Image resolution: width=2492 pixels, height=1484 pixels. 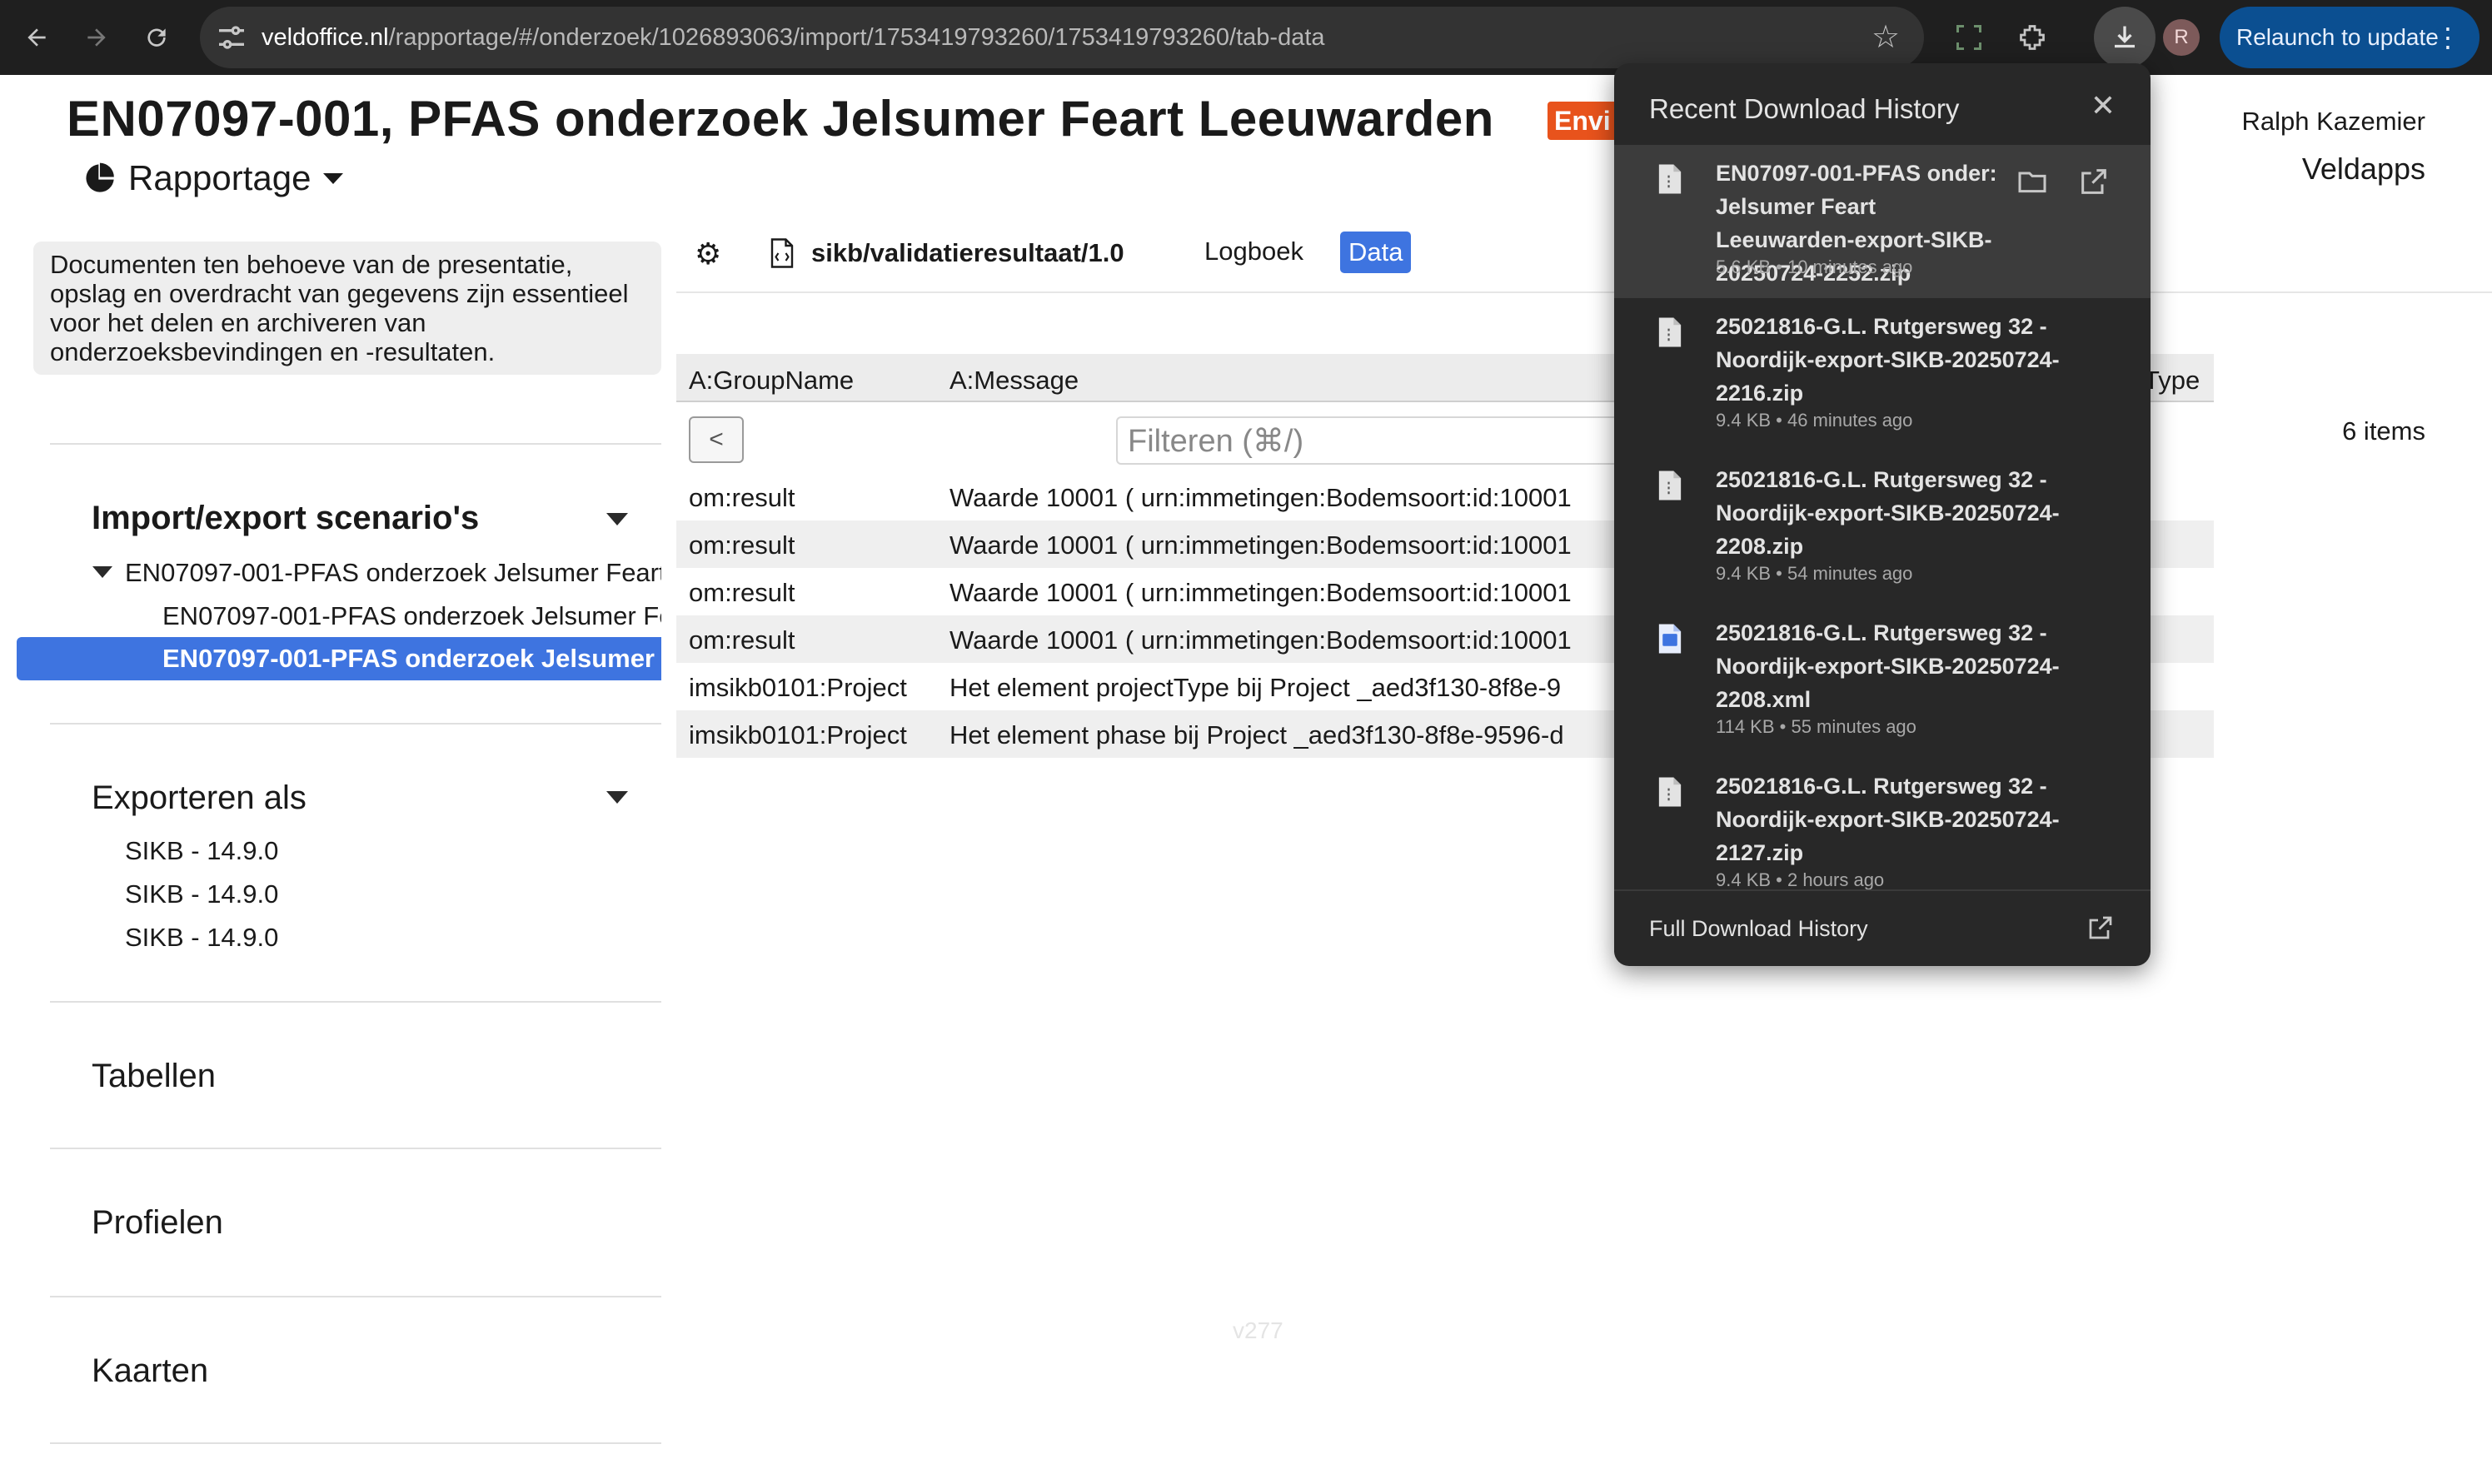 I want to click on relaunch-button: Relaunch to update ⋮, so click(x=2350, y=37).